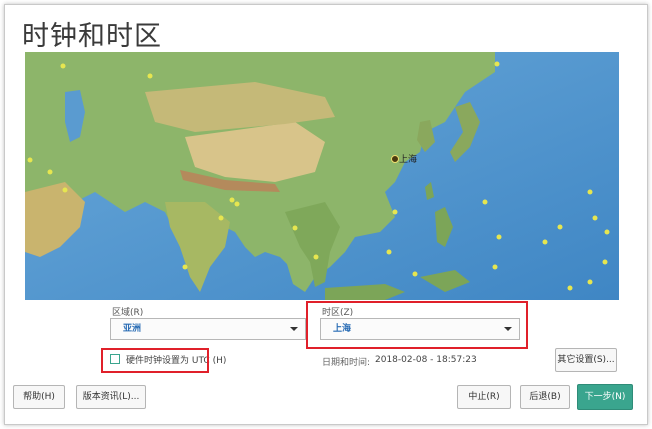  What do you see at coordinates (484, 397) in the screenshot?
I see `abort-button: 中止(R)` at bounding box center [484, 397].